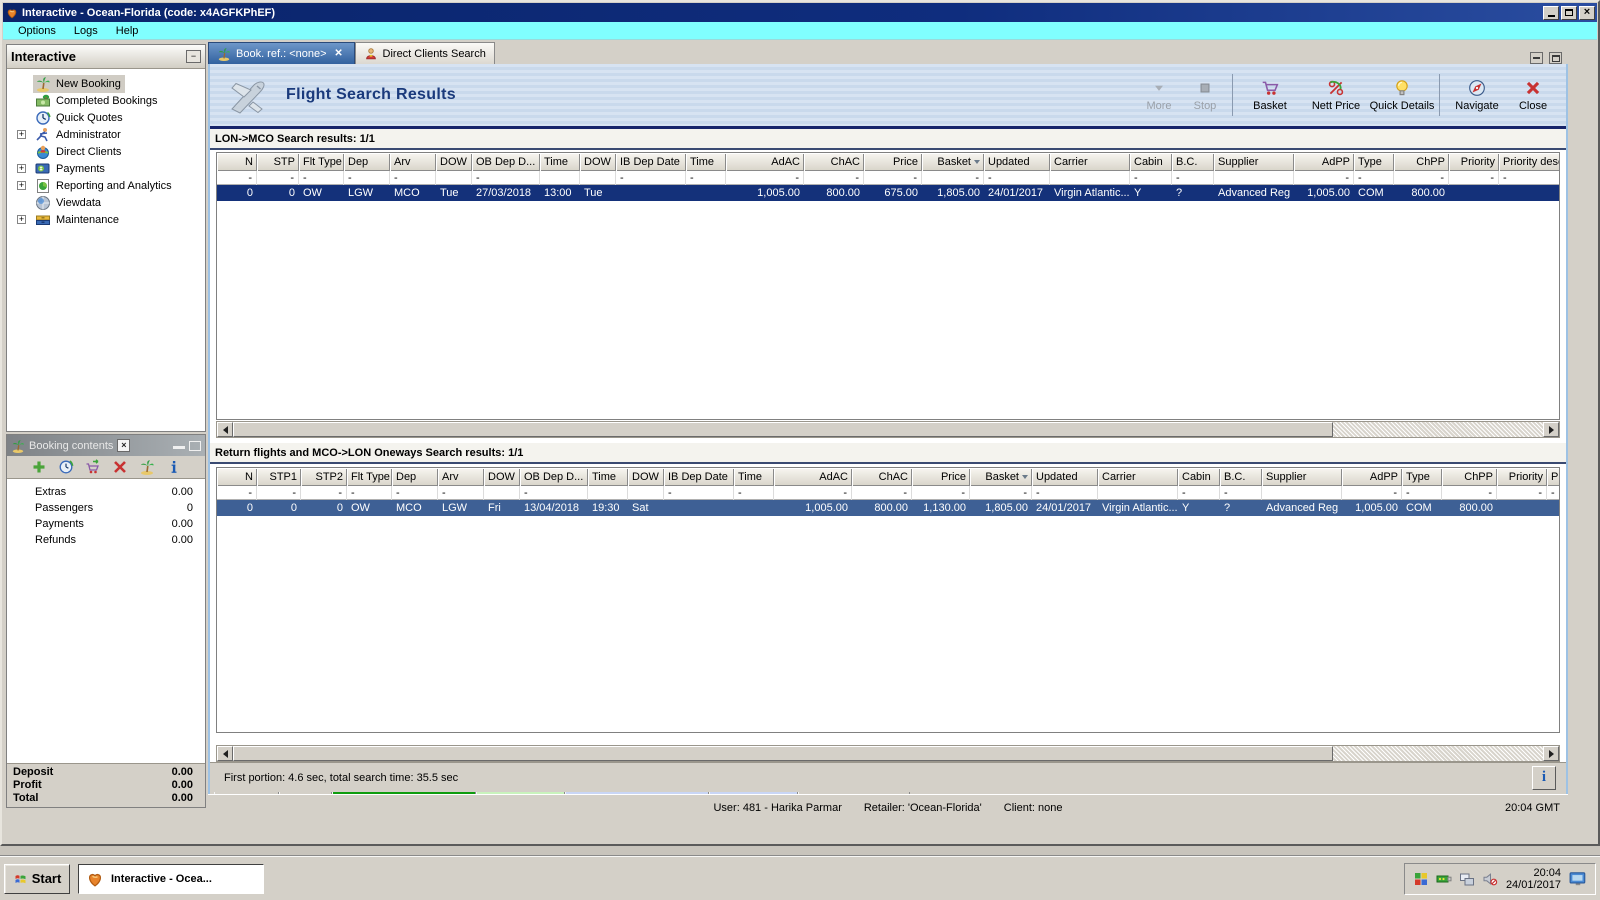 The height and width of the screenshot is (900, 1600). I want to click on column-header-prior: Prior, so click(1553, 477).